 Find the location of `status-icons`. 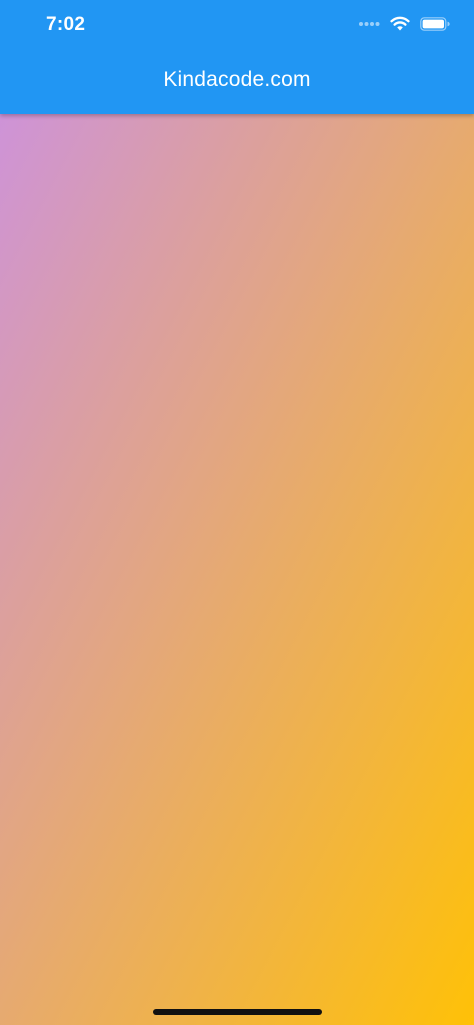

status-icons is located at coordinates (404, 23).